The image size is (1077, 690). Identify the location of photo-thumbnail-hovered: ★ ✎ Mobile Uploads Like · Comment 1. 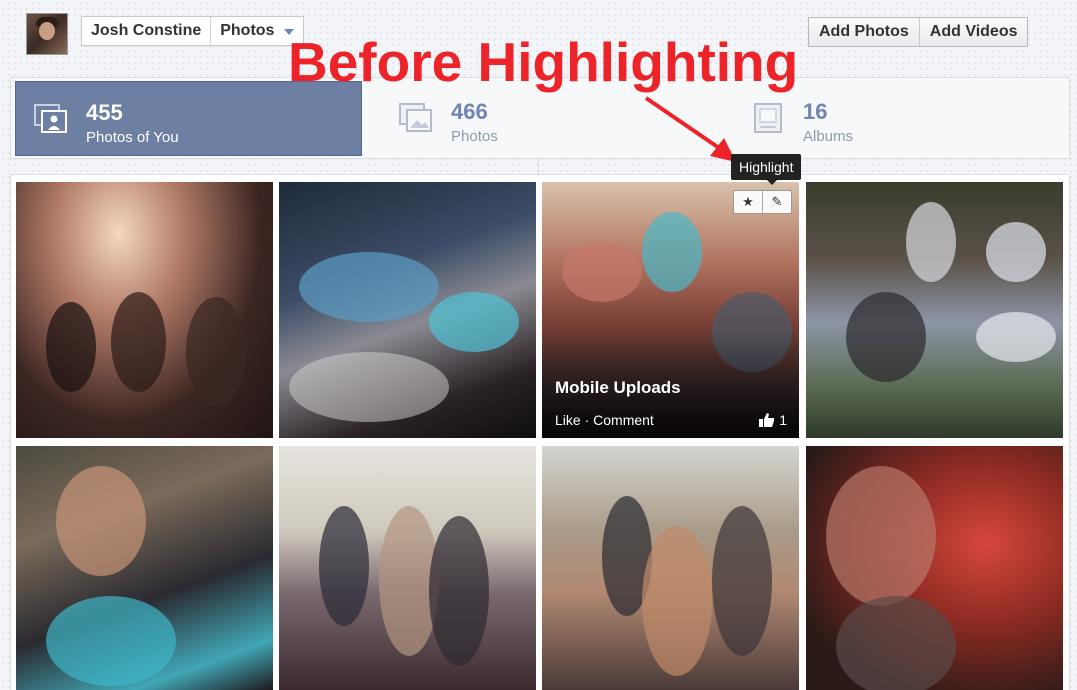
(670, 310).